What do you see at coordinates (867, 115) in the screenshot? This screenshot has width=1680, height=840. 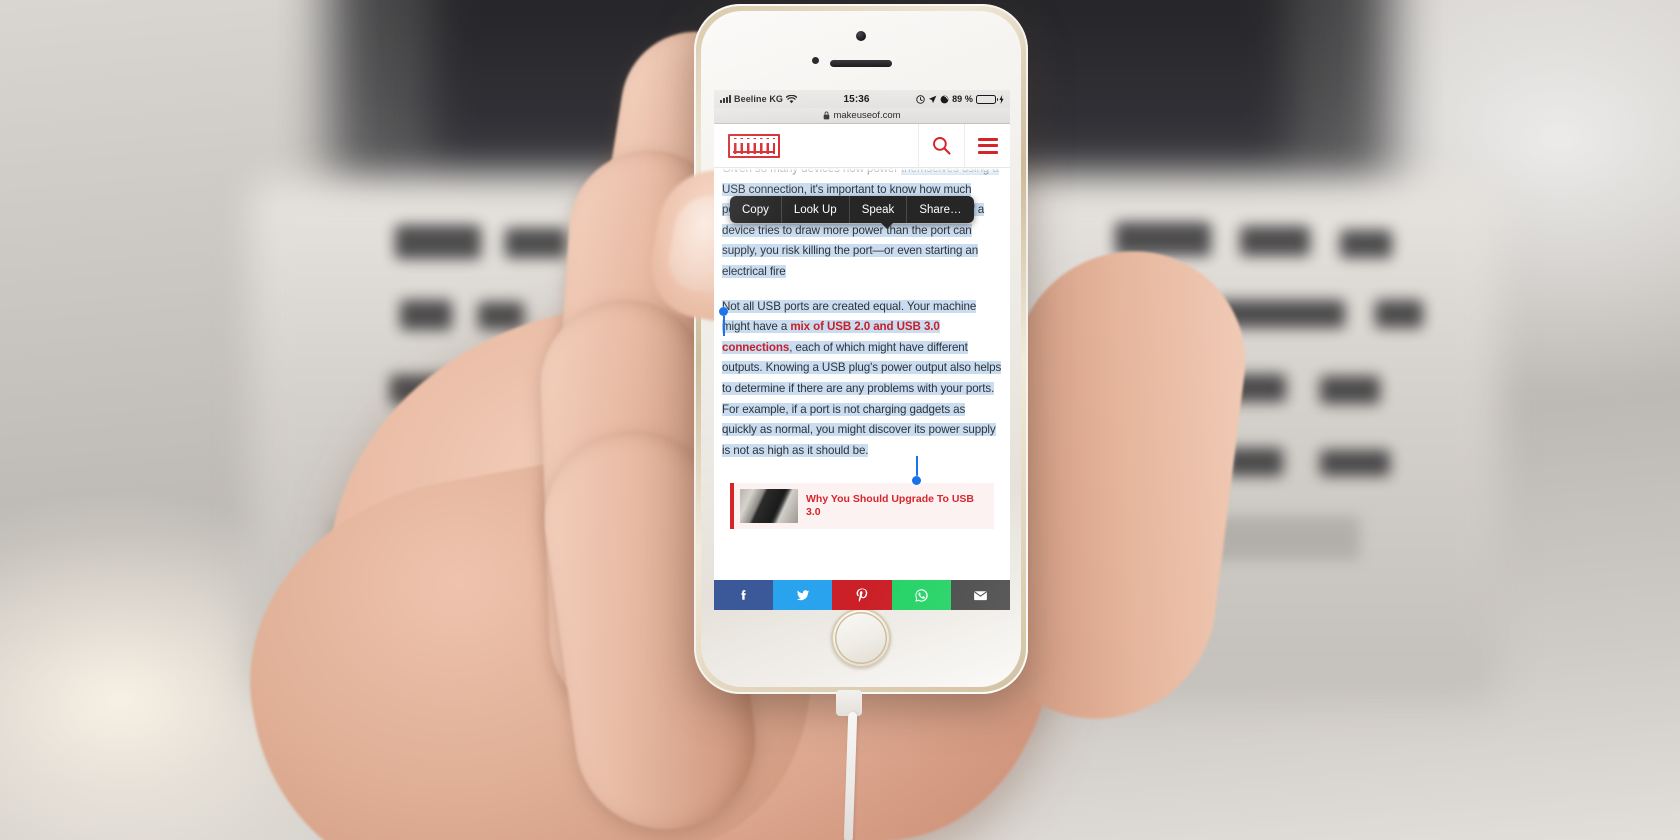 I see `url-text: makeuseof.com` at bounding box center [867, 115].